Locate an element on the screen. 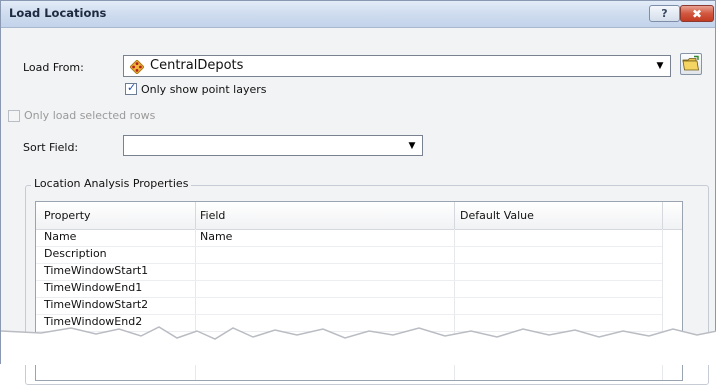 This screenshot has height=385, width=716. window-title: Load Locations is located at coordinates (58, 13).